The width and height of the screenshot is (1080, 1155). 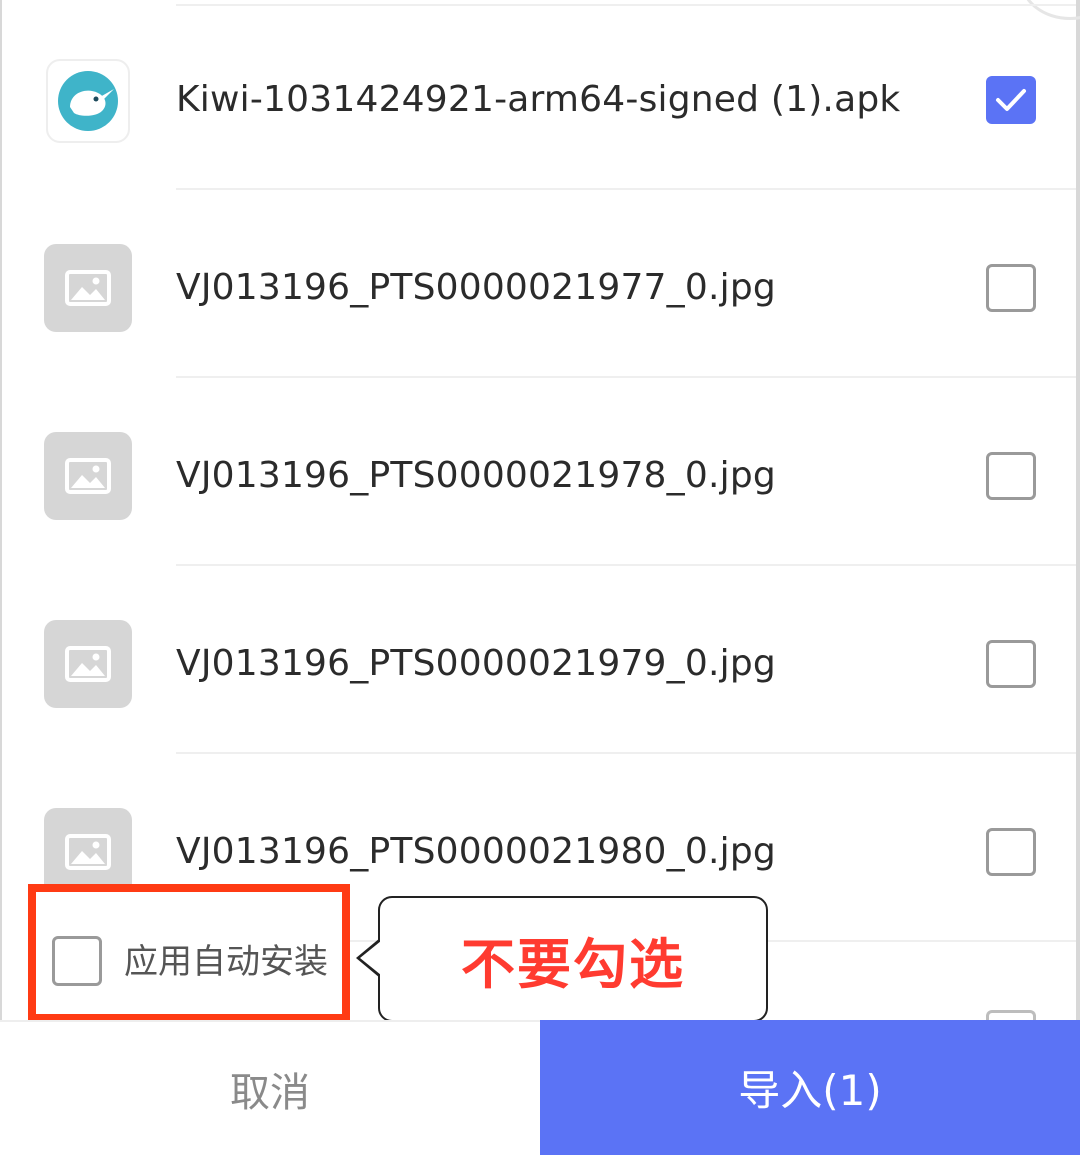 I want to click on file-name: VJ013196_PTS0000021979_0.jpg, so click(x=476, y=663).